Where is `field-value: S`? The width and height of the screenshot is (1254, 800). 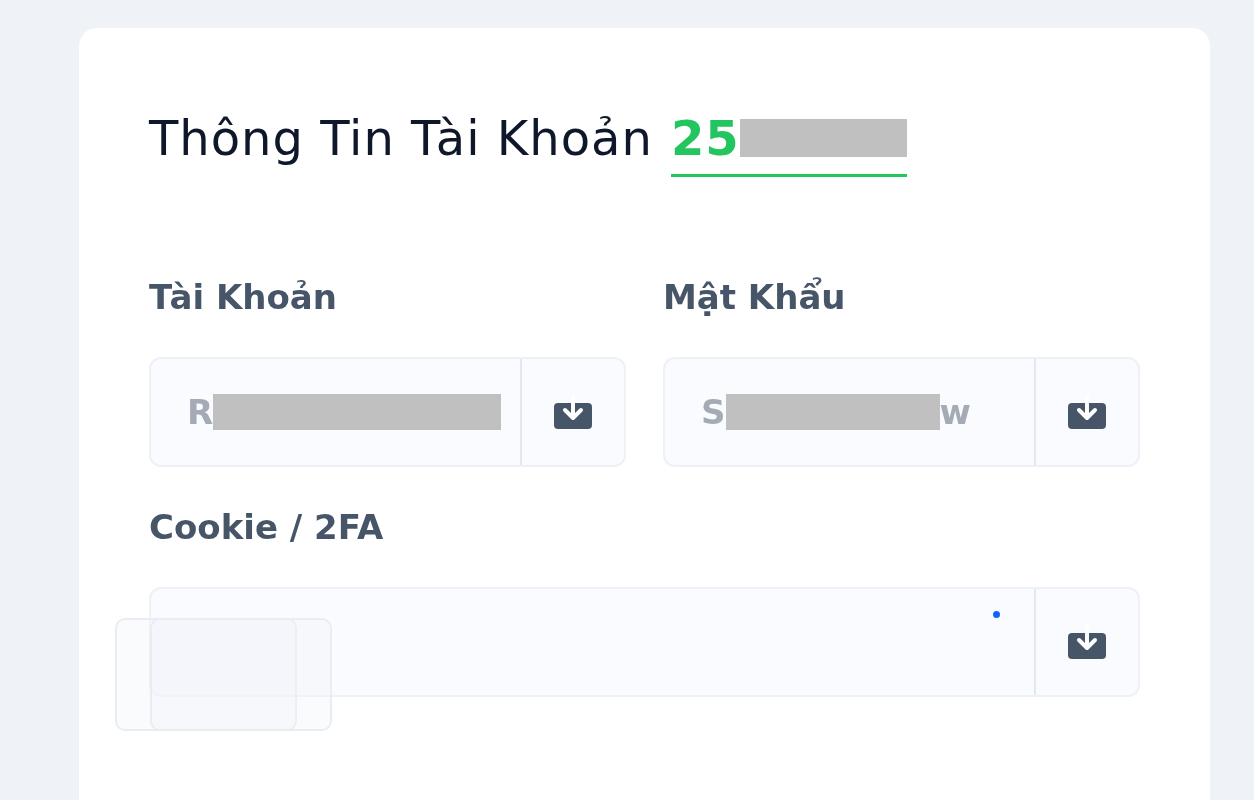
field-value: S is located at coordinates (713, 412).